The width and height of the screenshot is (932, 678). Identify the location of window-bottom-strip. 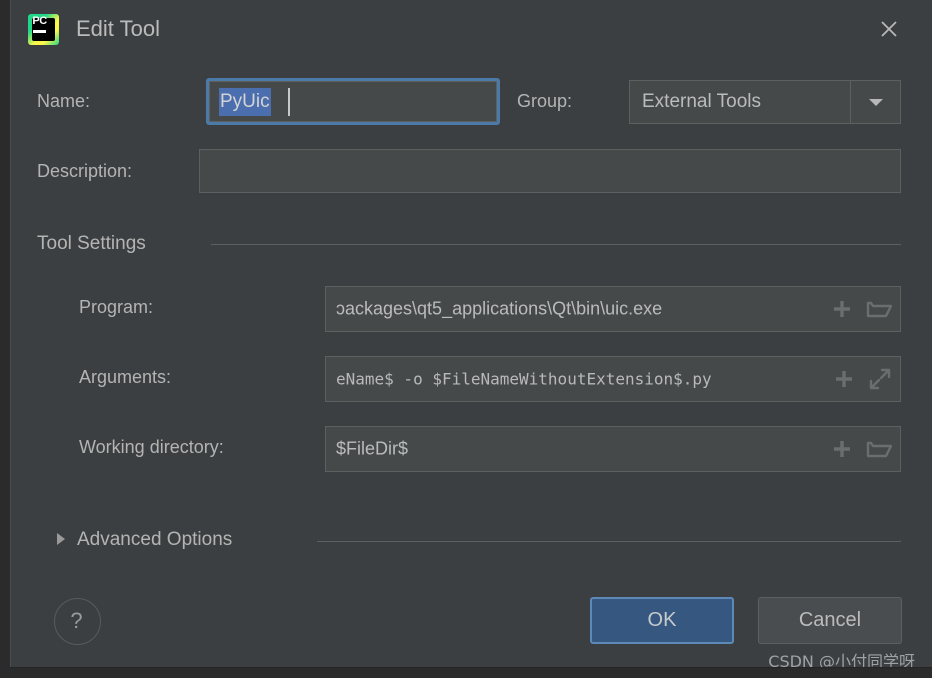
(471, 673).